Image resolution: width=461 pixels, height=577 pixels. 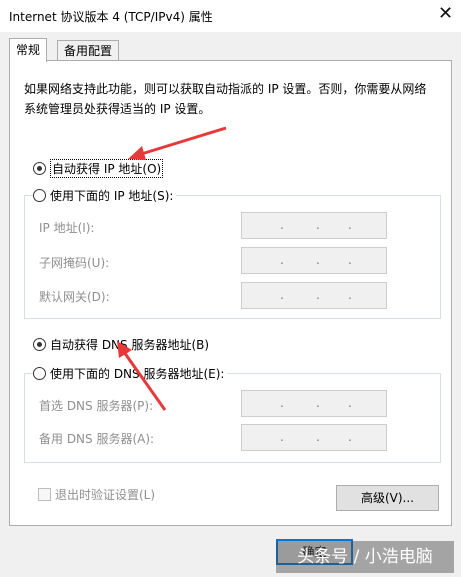 What do you see at coordinates (172, 268) in the screenshot?
I see `annotation-arrows` at bounding box center [172, 268].